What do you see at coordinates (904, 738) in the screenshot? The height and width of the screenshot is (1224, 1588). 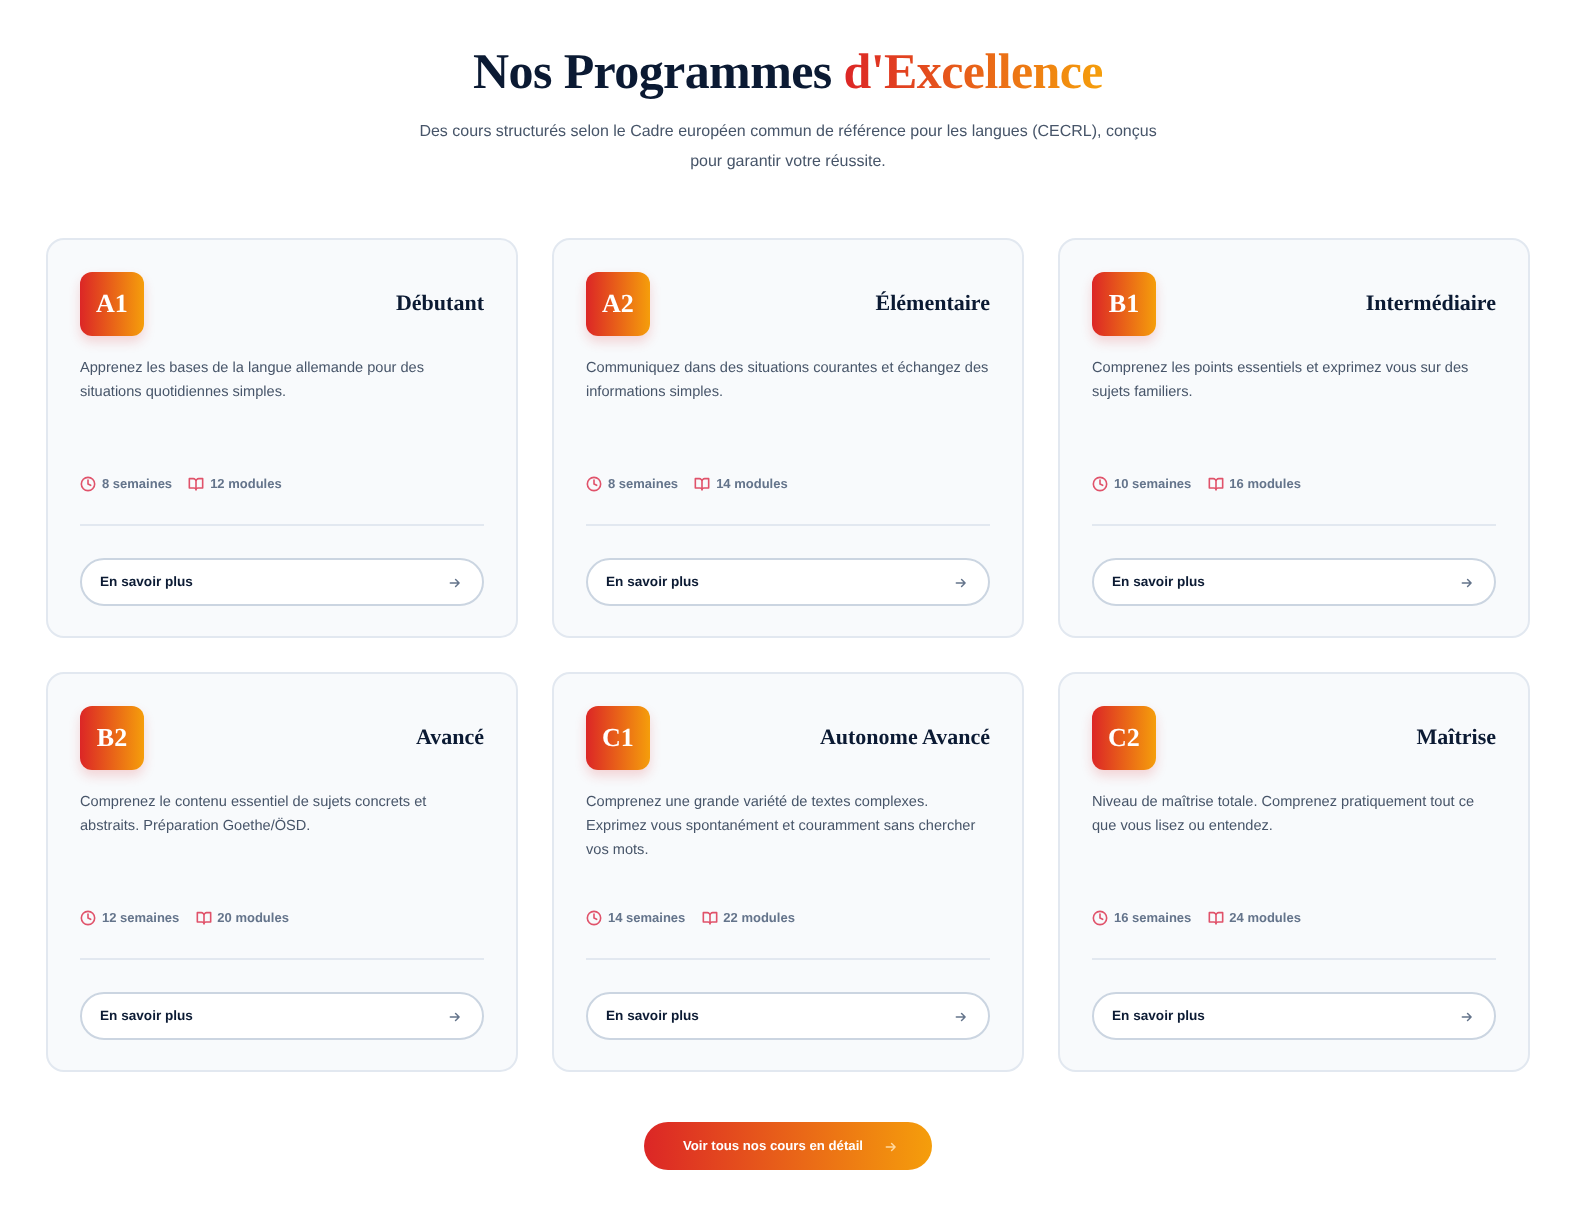 I see `level-name: Autonome Avancé` at bounding box center [904, 738].